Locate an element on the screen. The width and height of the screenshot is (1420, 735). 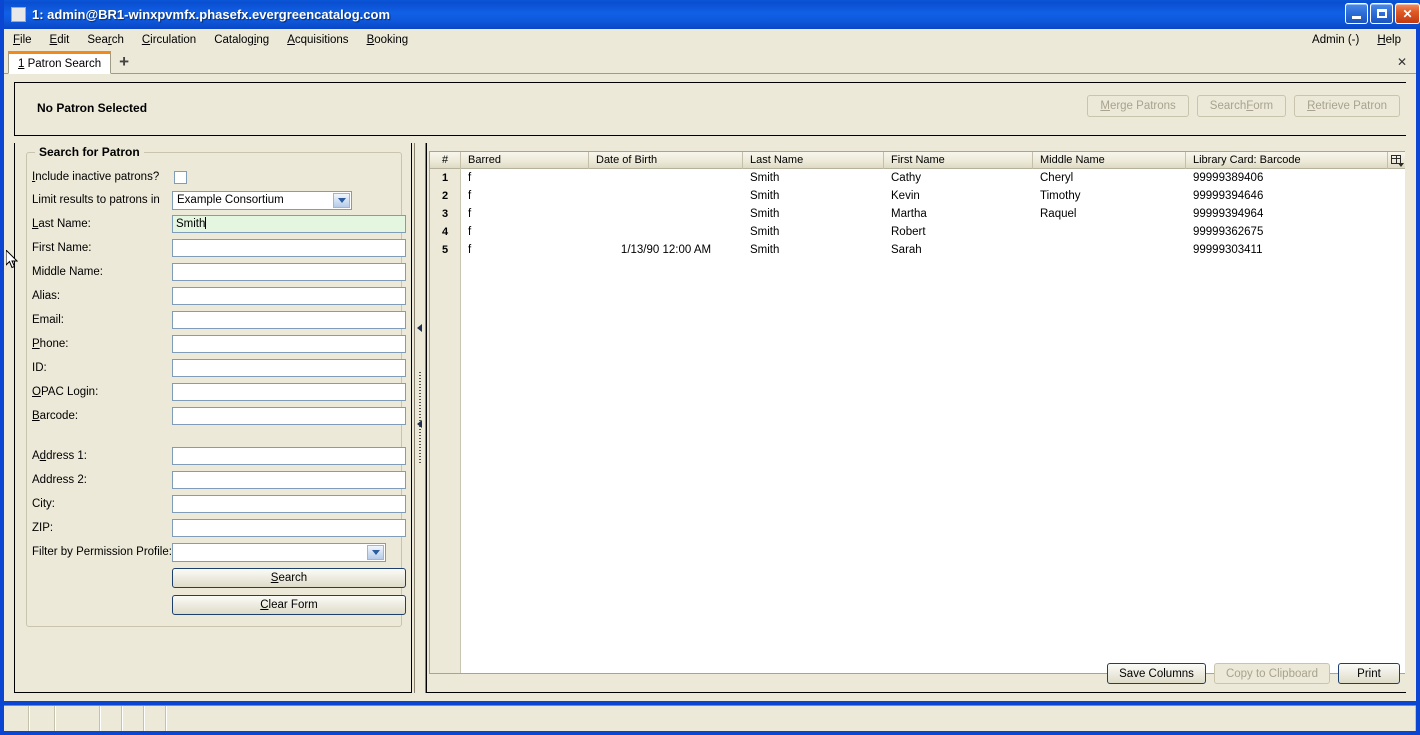
opac-login-input is located at coordinates (289, 392).